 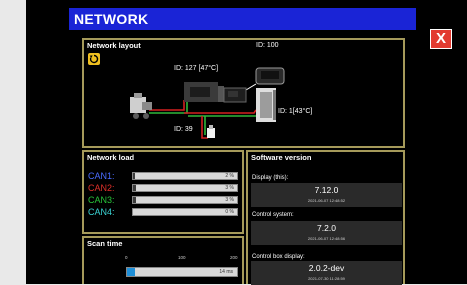 I want to click on network-load-title: Network load, so click(x=111, y=157).